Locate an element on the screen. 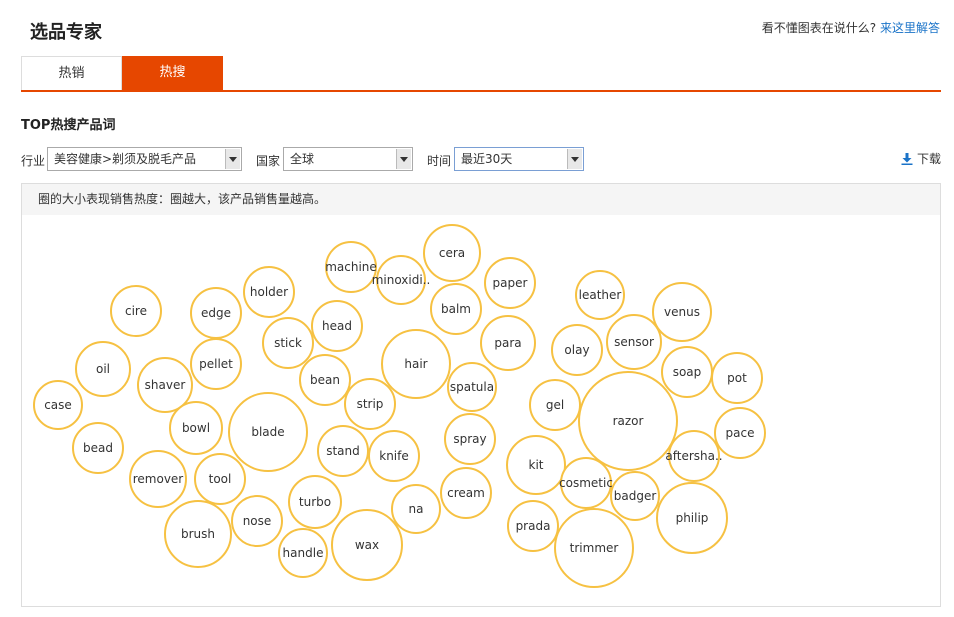 This screenshot has width=954, height=617. bubble-label: knife is located at coordinates (394, 456).